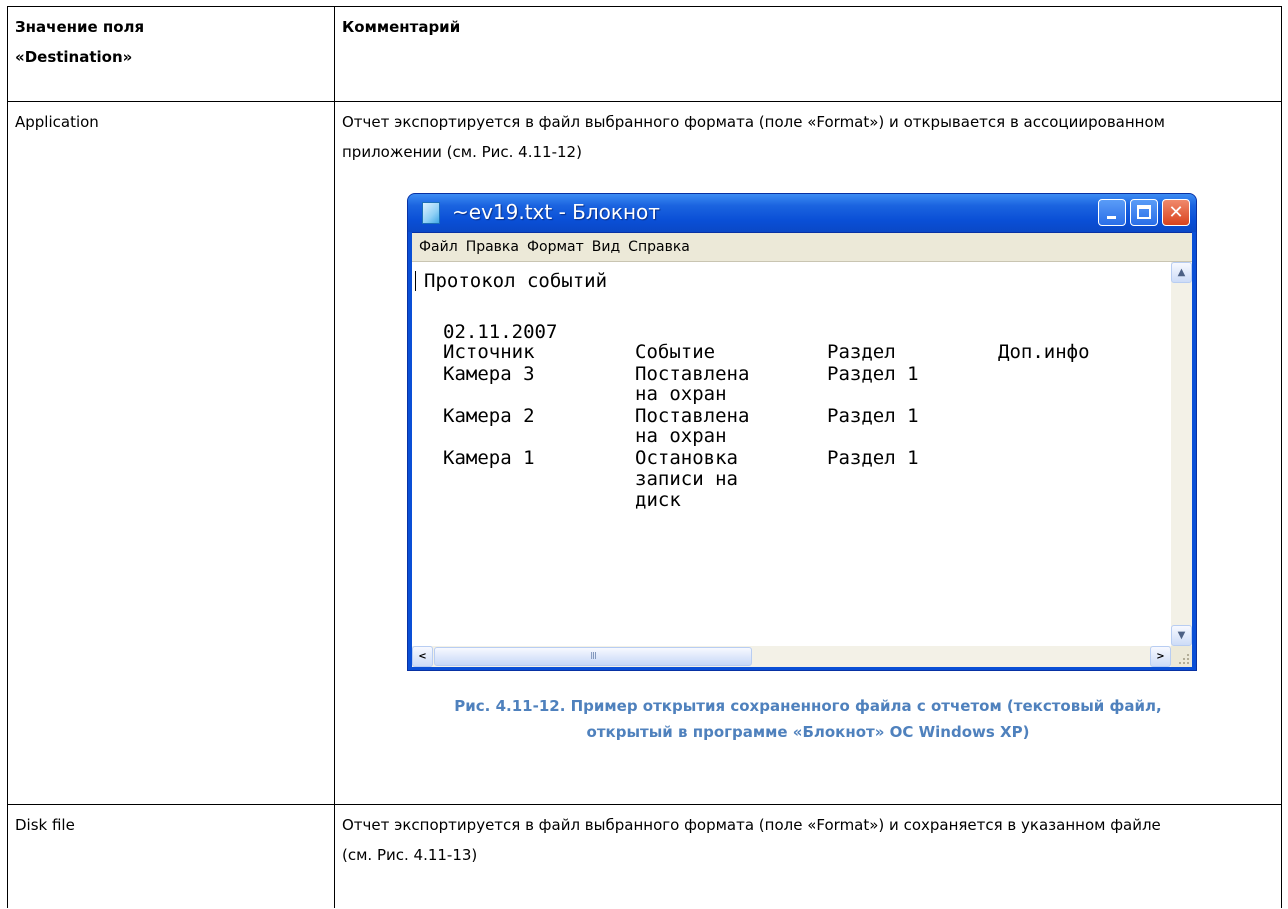 Image resolution: width=1288 pixels, height=909 pixels. What do you see at coordinates (791, 656) in the screenshot?
I see `horizontal-scrollbar: < III >` at bounding box center [791, 656].